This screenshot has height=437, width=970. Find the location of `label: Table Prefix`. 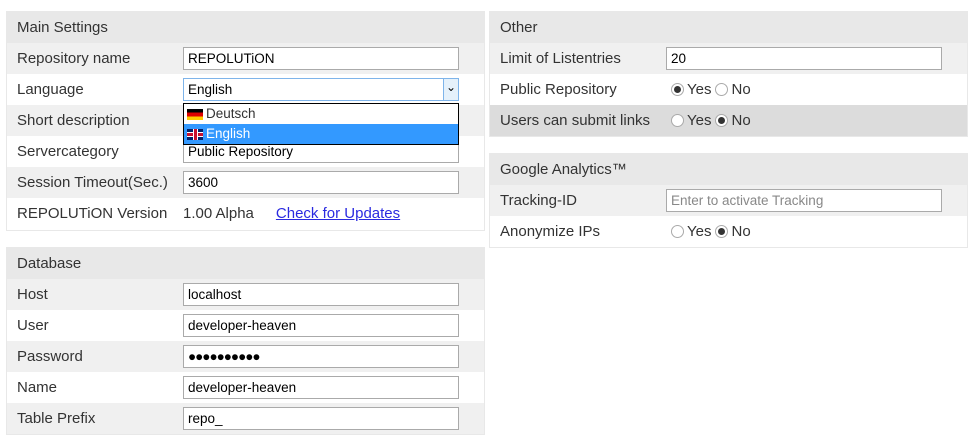

label: Table Prefix is located at coordinates (56, 418).